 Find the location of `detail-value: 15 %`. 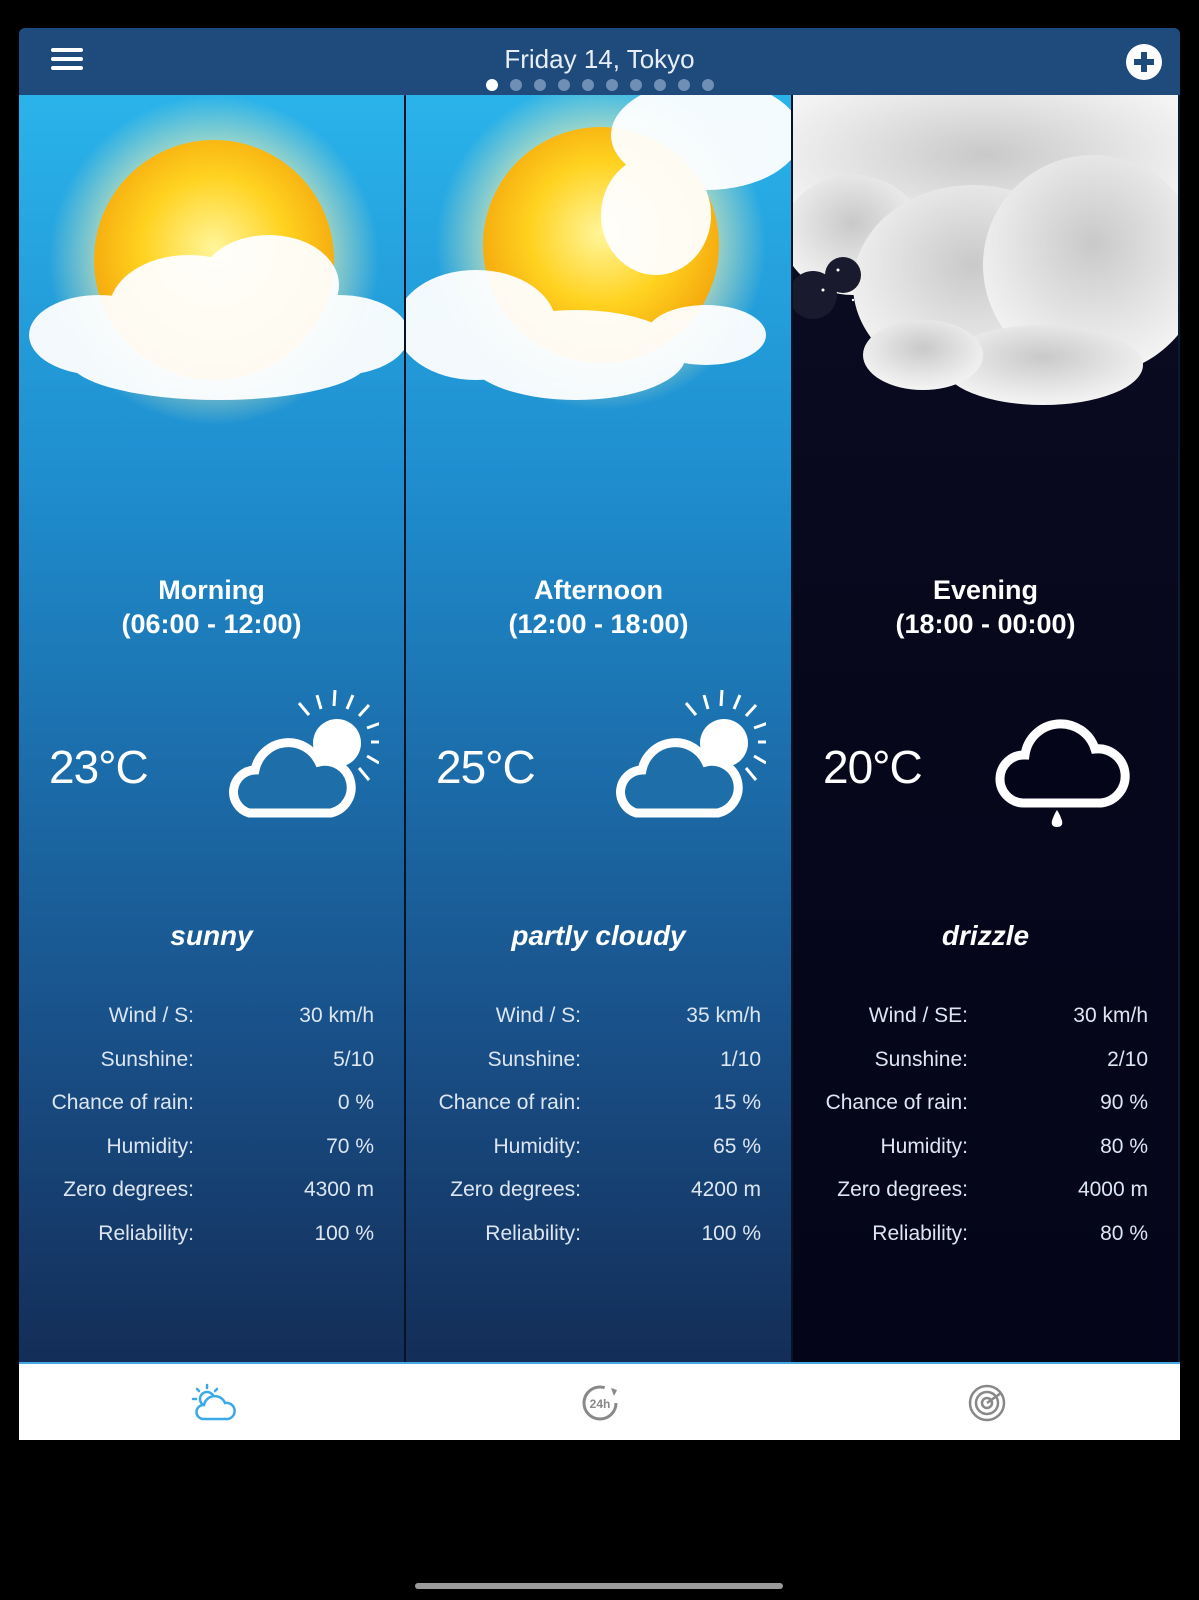

detail-value: 15 % is located at coordinates (737, 1103).